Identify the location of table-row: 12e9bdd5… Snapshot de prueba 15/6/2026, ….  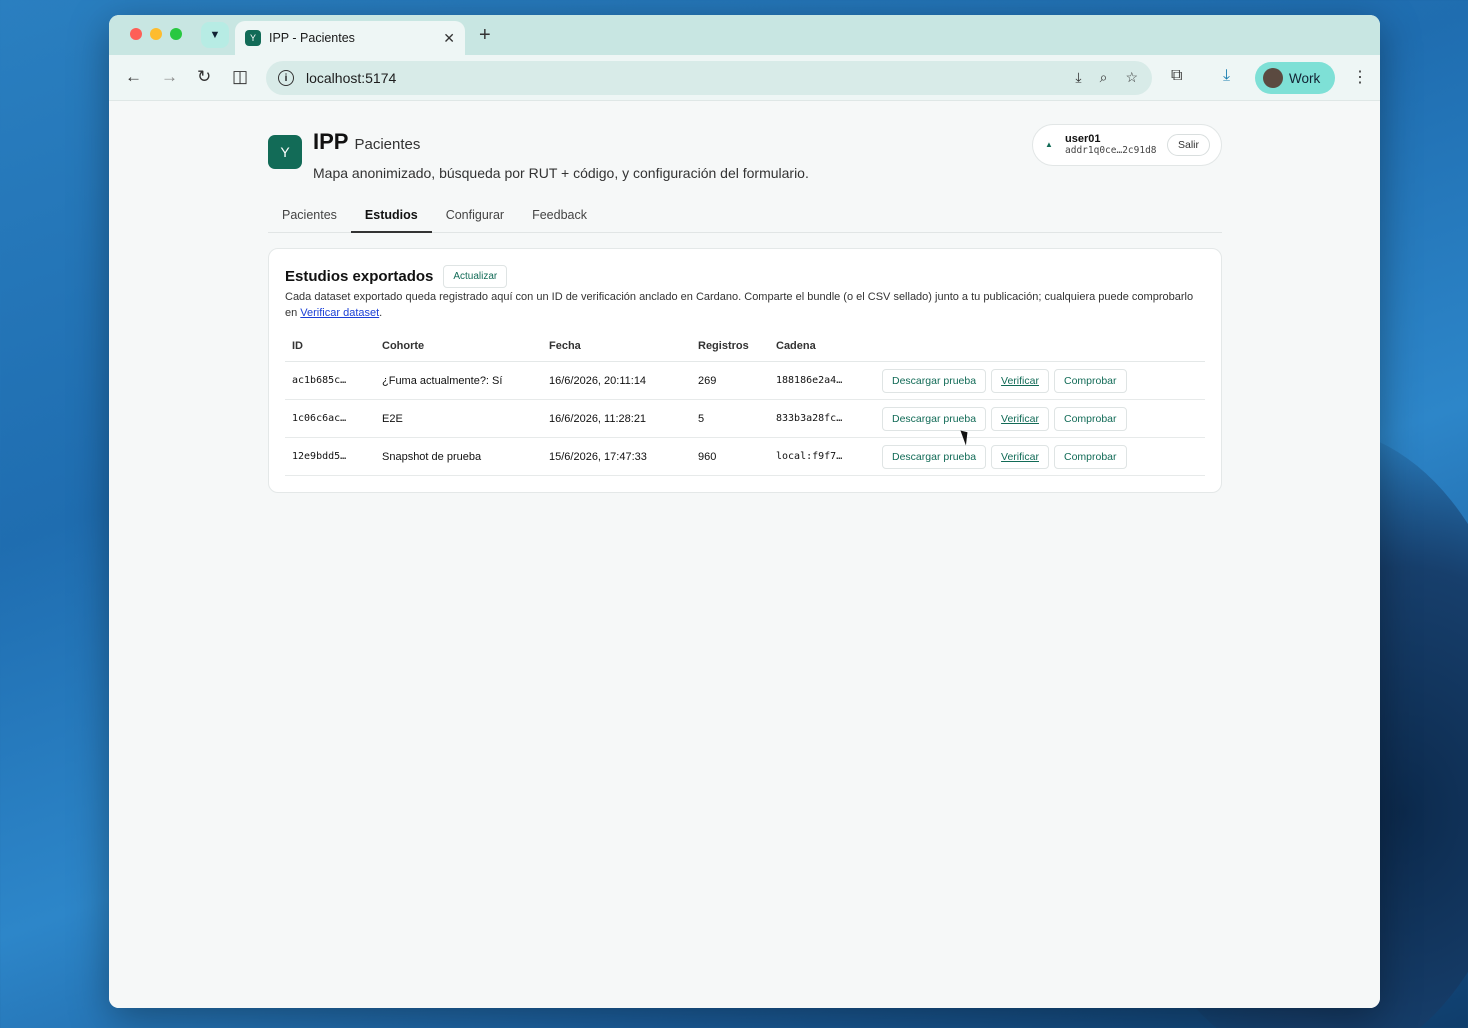
(745, 456).